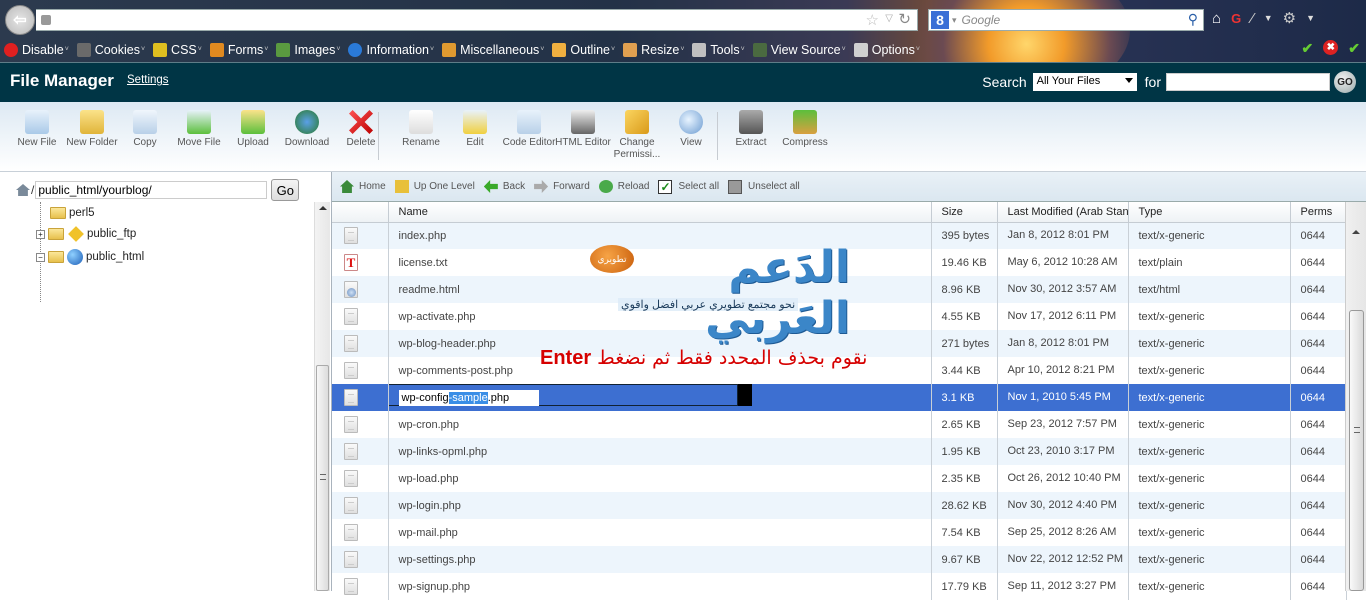  Describe the element at coordinates (1216, 18) in the screenshot. I see `home-icon: ⌂` at that location.